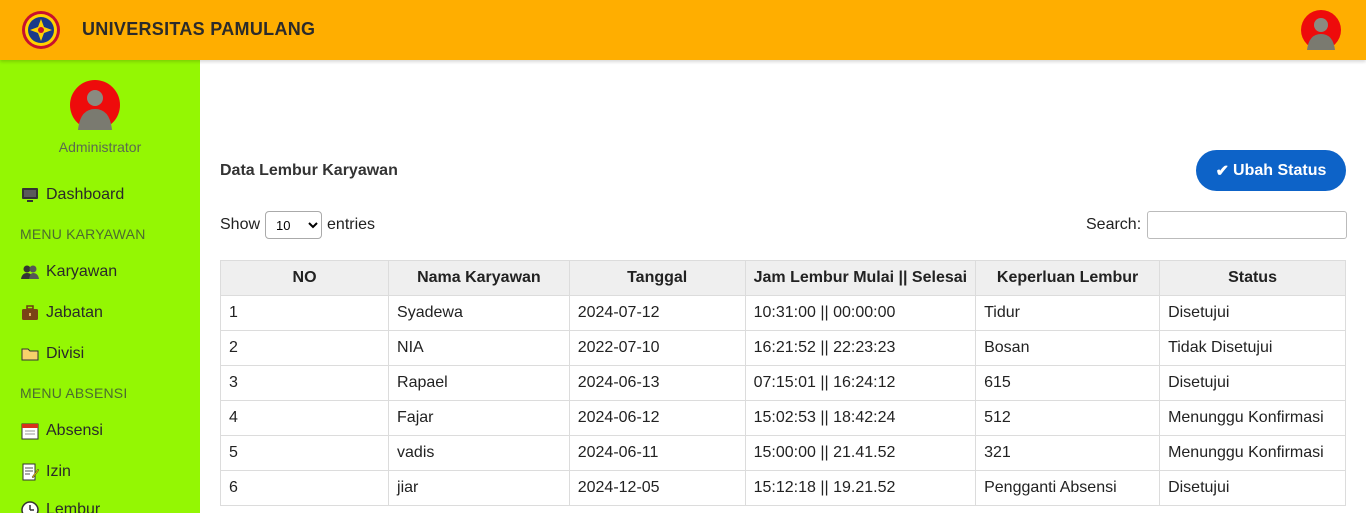 The image size is (1366, 513). What do you see at coordinates (304, 348) in the screenshot?
I see `cell-no: 2` at bounding box center [304, 348].